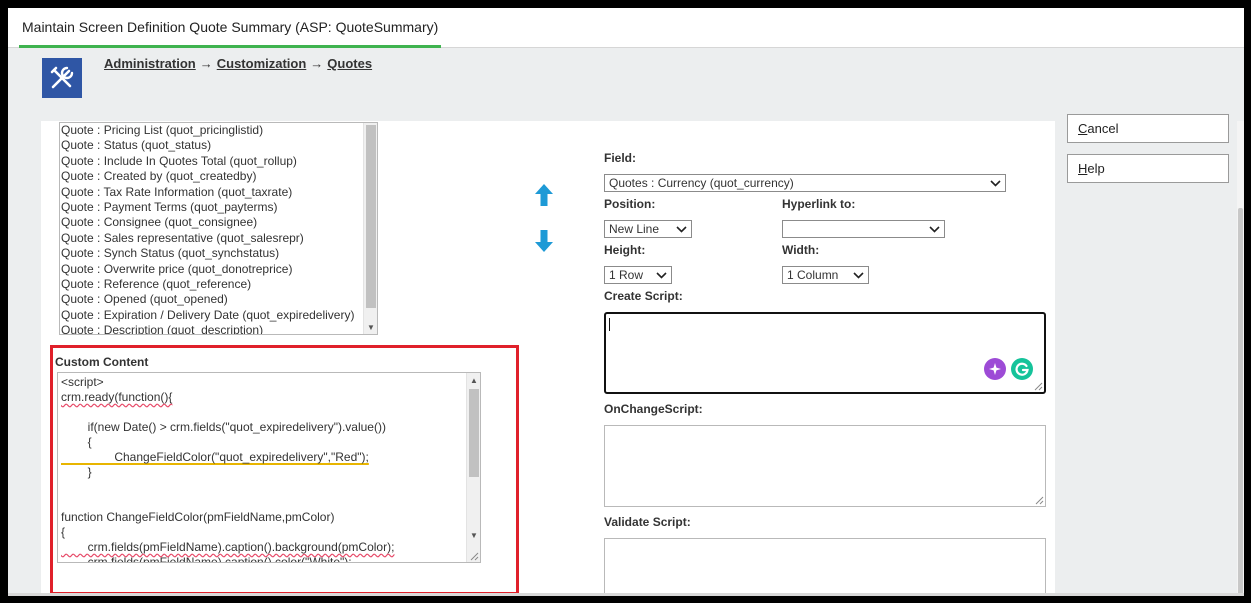 Image resolution: width=1251 pixels, height=603 pixels. I want to click on list-item: Quote : Opened (quot_opened), so click(219, 299).